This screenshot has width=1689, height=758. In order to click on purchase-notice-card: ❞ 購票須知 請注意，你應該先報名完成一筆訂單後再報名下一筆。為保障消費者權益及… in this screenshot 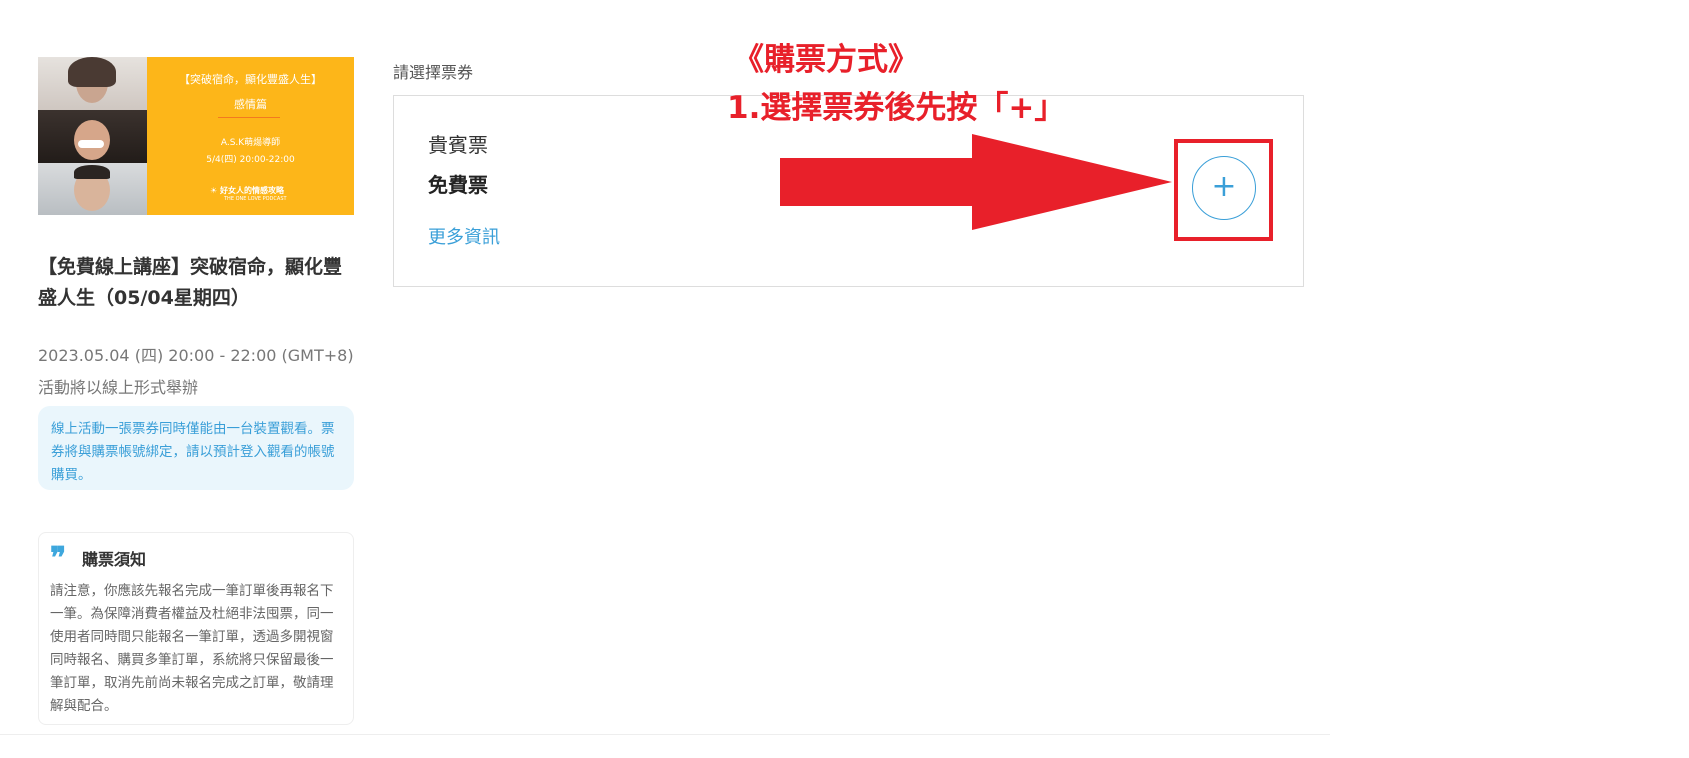, I will do `click(196, 628)`.